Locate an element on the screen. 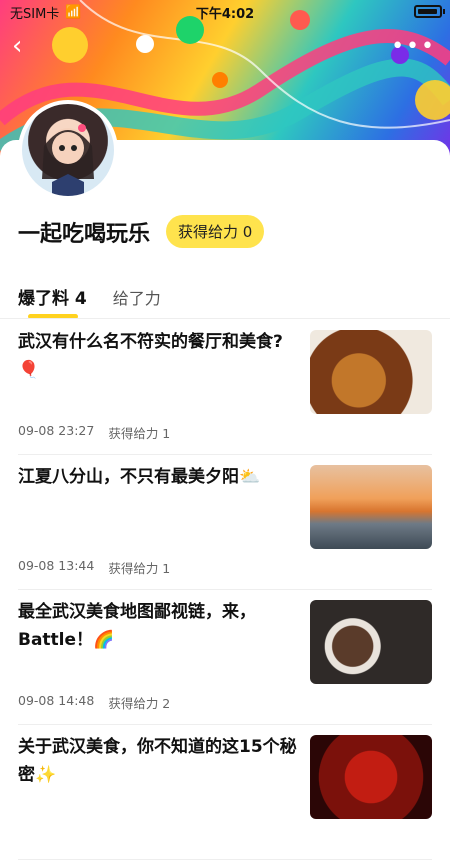  post-meta: 09-08 13:44 获得给力 1 is located at coordinates (94, 567).